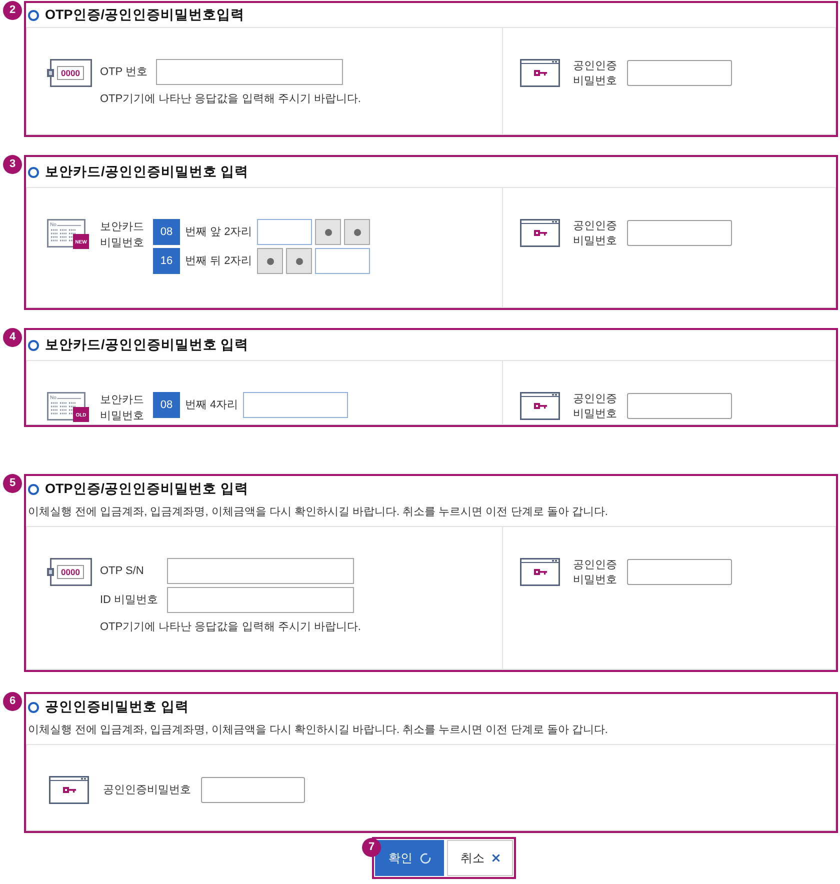  What do you see at coordinates (12, 483) in the screenshot?
I see `step-badge: 5` at bounding box center [12, 483].